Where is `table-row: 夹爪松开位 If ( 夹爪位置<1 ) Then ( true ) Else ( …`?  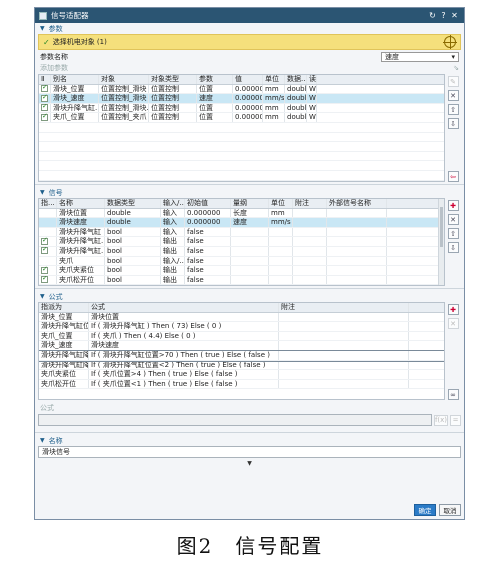 table-row: 夹爪松开位 If ( 夹爪位置<1 ) Then ( true ) Else ( … is located at coordinates (241, 384).